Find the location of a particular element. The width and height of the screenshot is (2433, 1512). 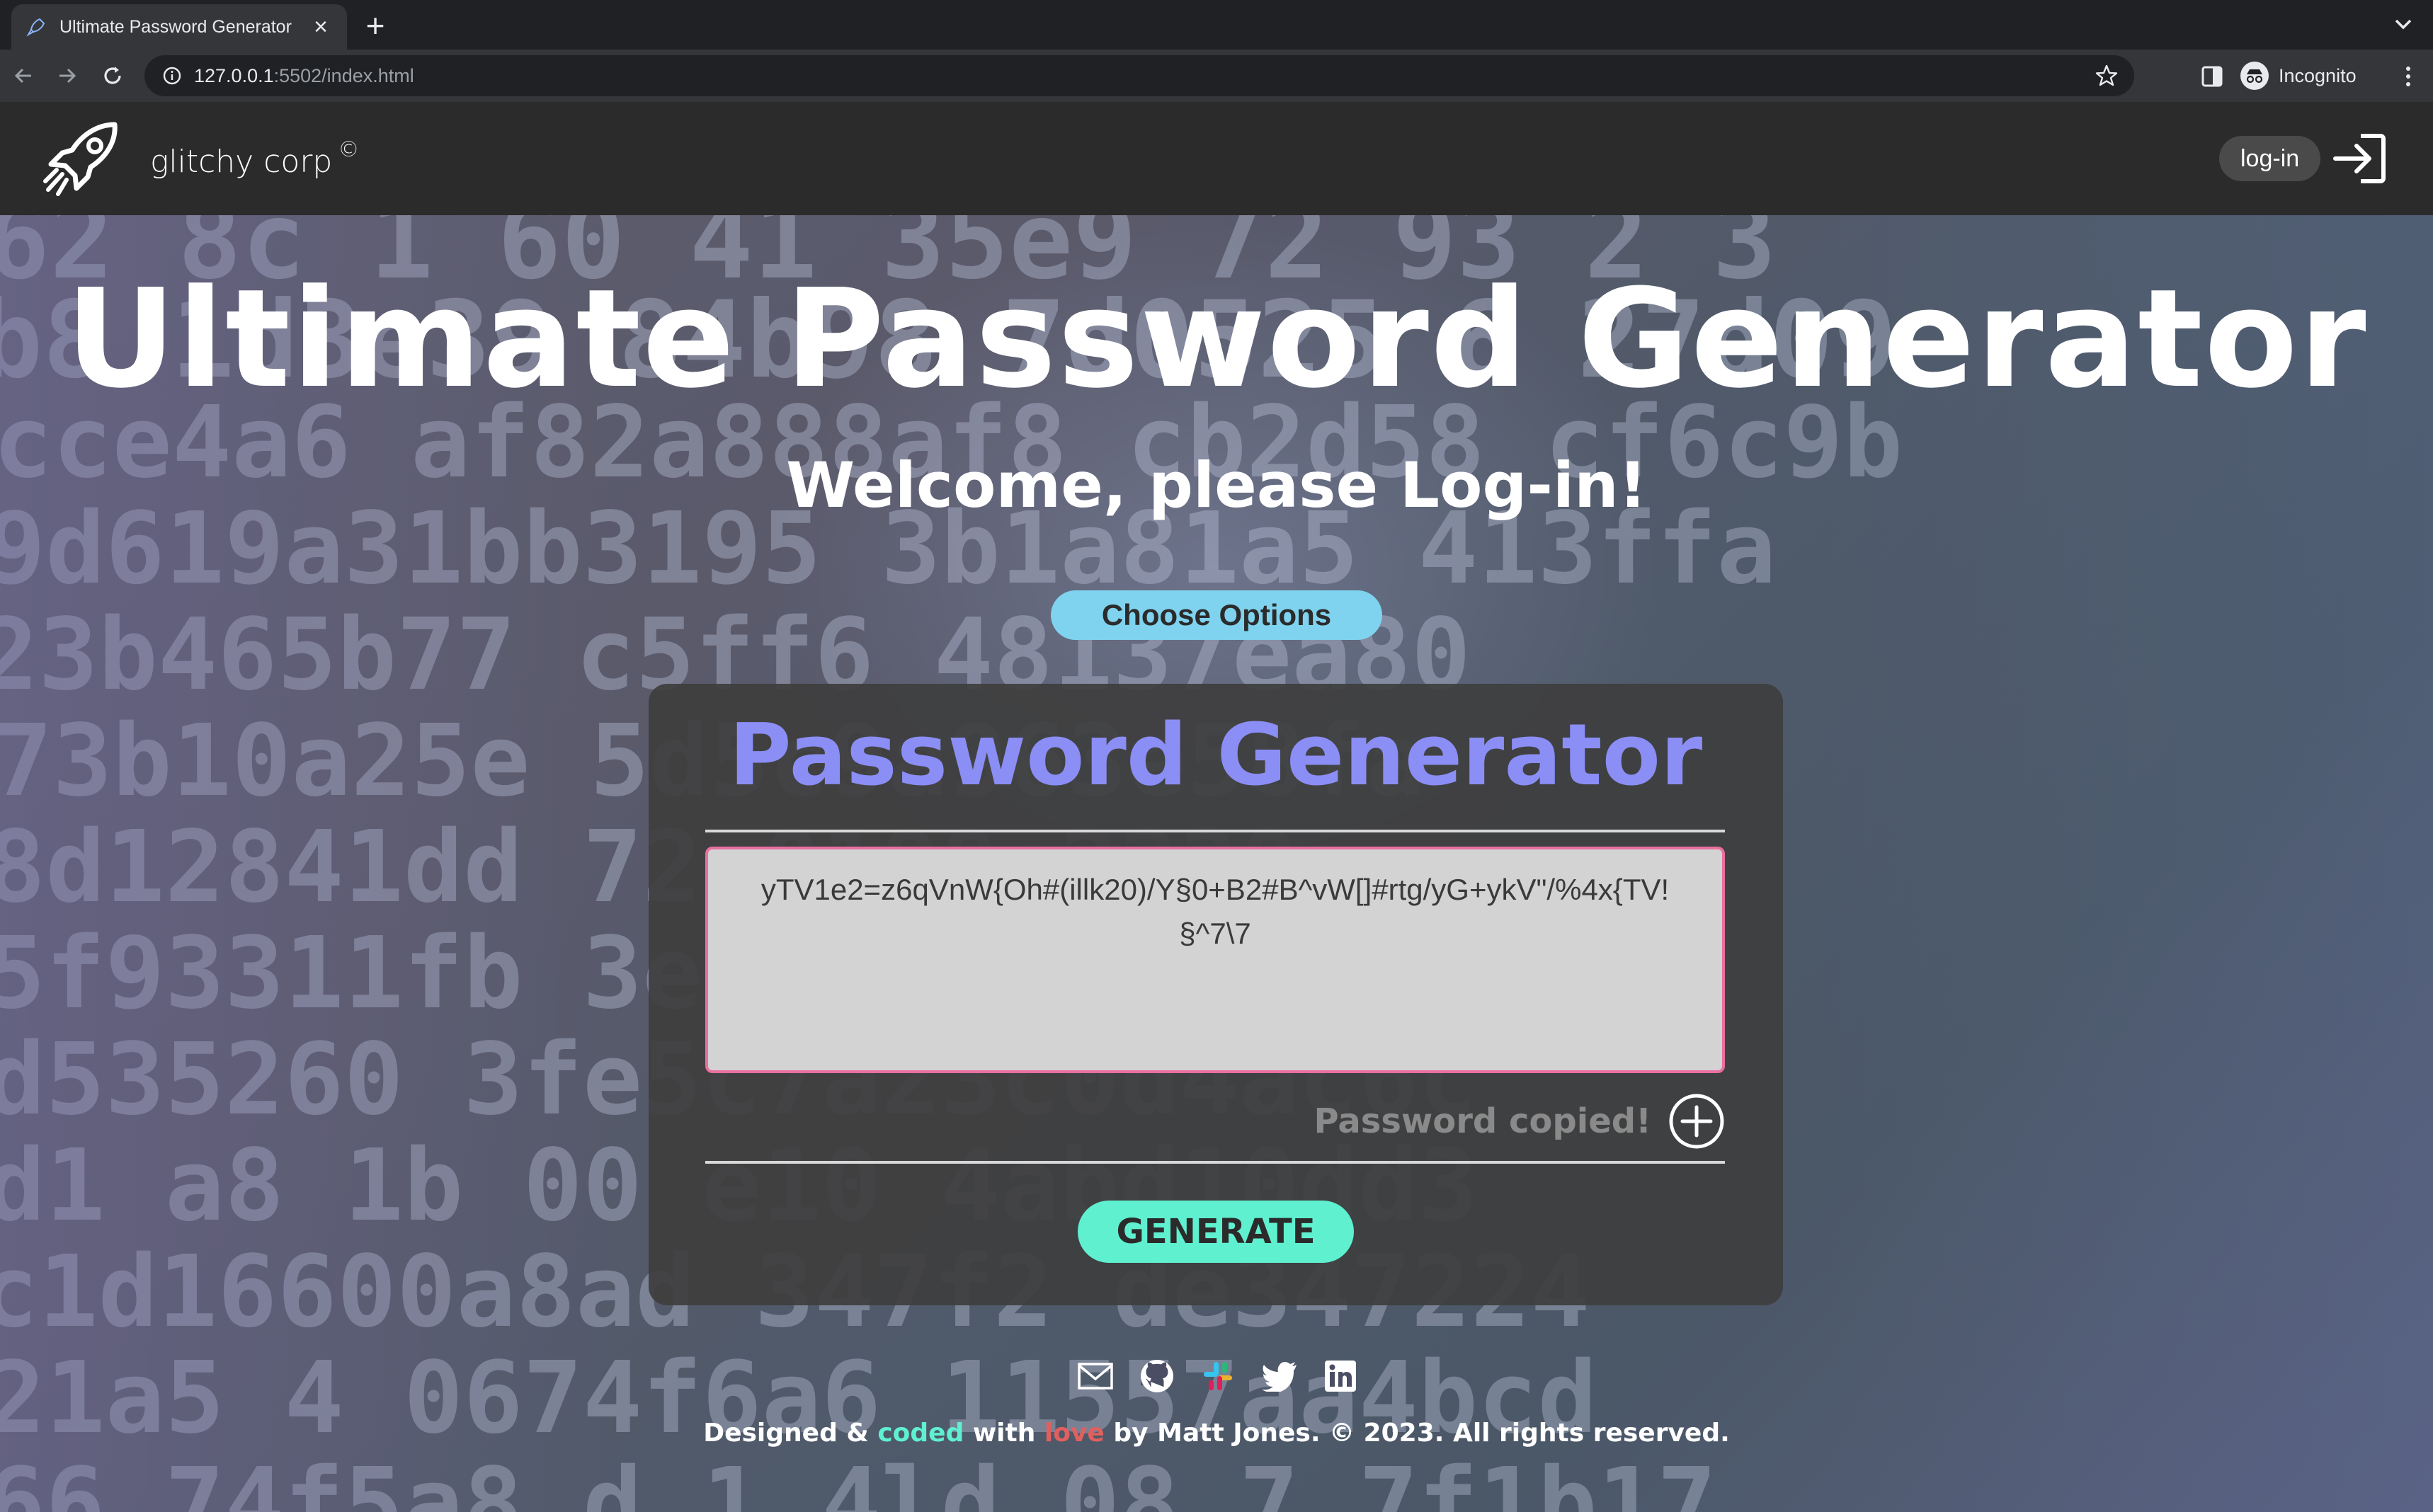

login-arrow-icon is located at coordinates (2360, 158).